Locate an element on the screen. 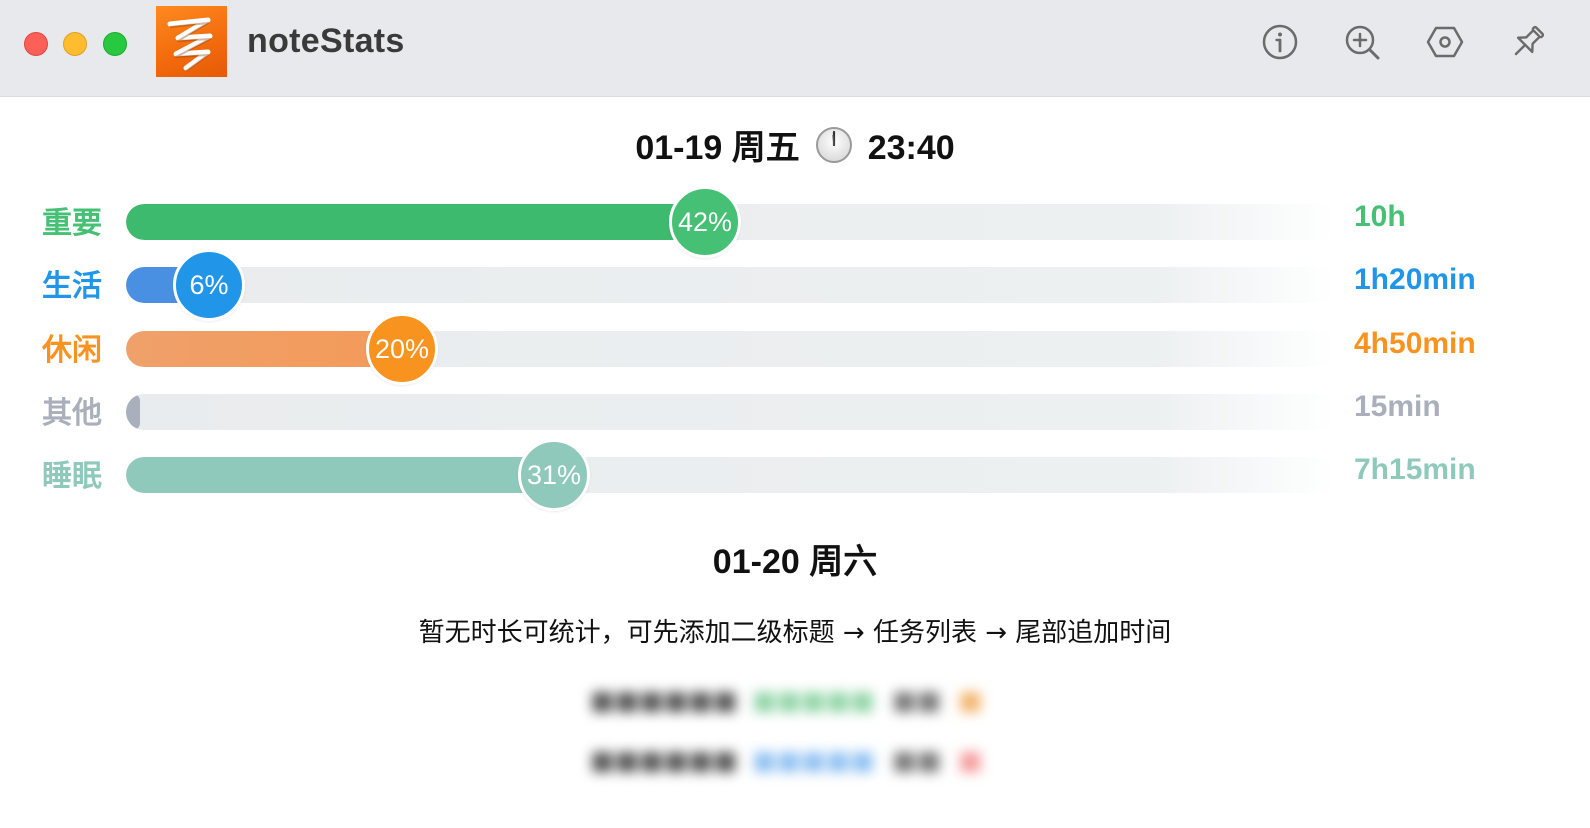  day-heading: 01-20 周六 is located at coordinates (795, 558).